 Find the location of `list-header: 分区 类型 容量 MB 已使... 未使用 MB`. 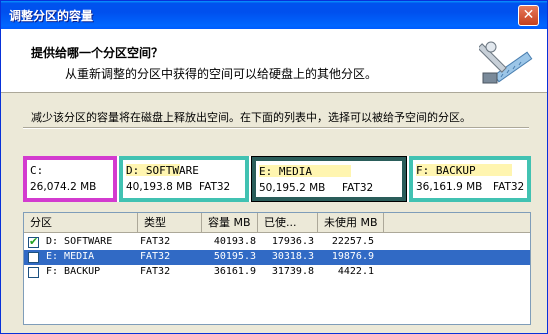

list-header: 分区 类型 容量 MB 已使... 未使用 MB is located at coordinates (277, 223).